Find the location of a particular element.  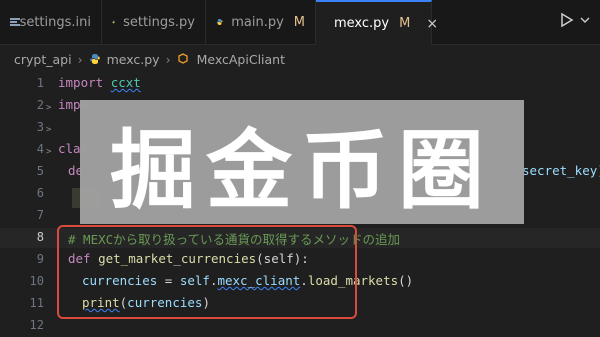

module-name: ccxt is located at coordinates (125, 82).